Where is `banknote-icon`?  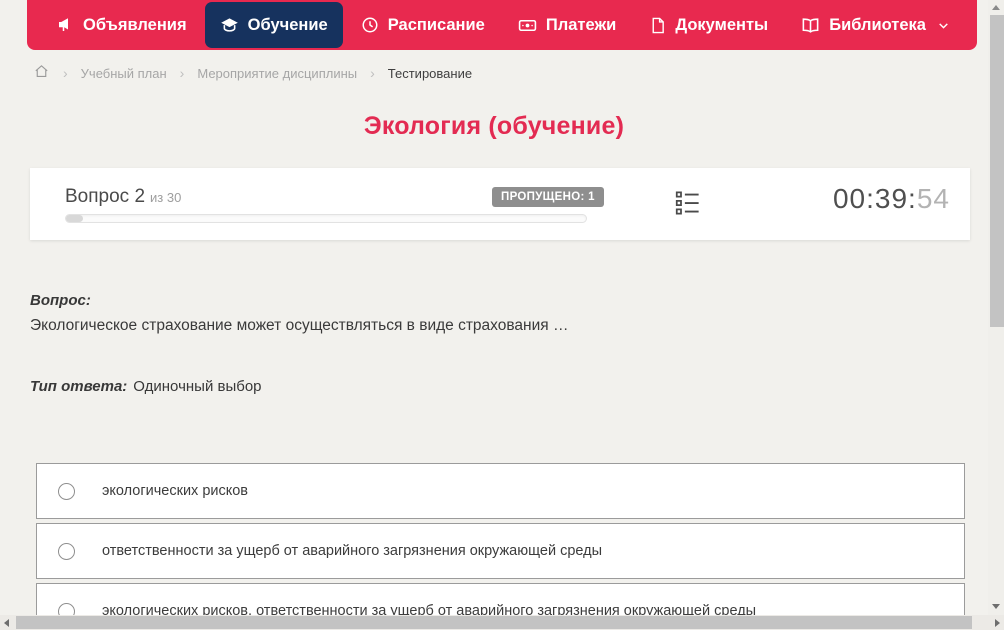
banknote-icon is located at coordinates (527, 25).